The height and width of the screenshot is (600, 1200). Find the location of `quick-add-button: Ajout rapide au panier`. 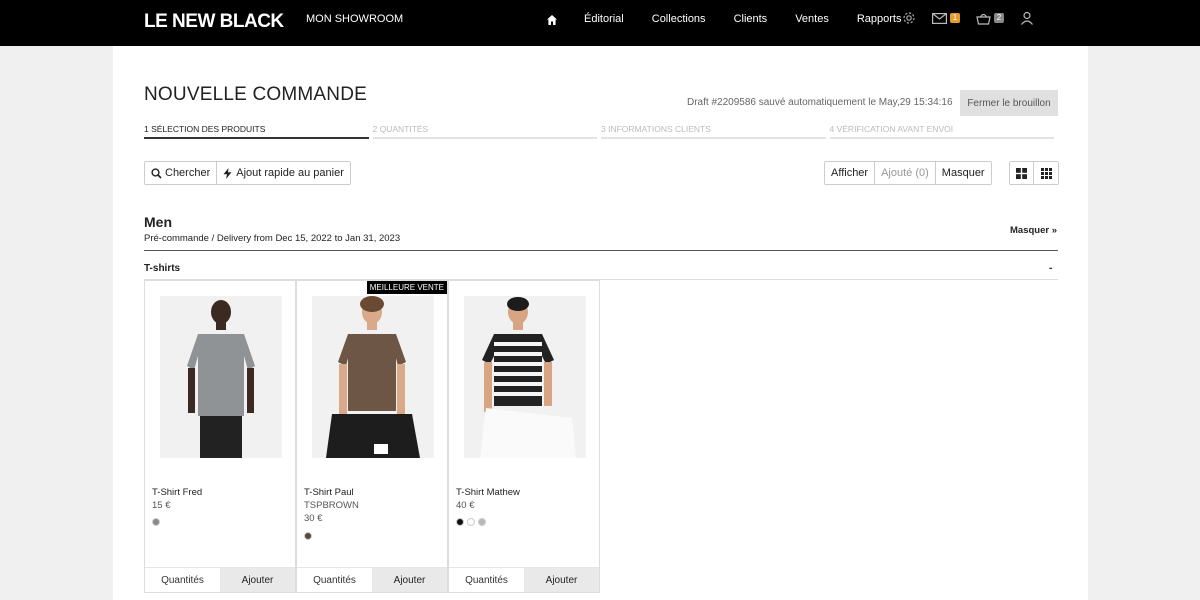

quick-add-button: Ajout rapide au panier is located at coordinates (283, 173).